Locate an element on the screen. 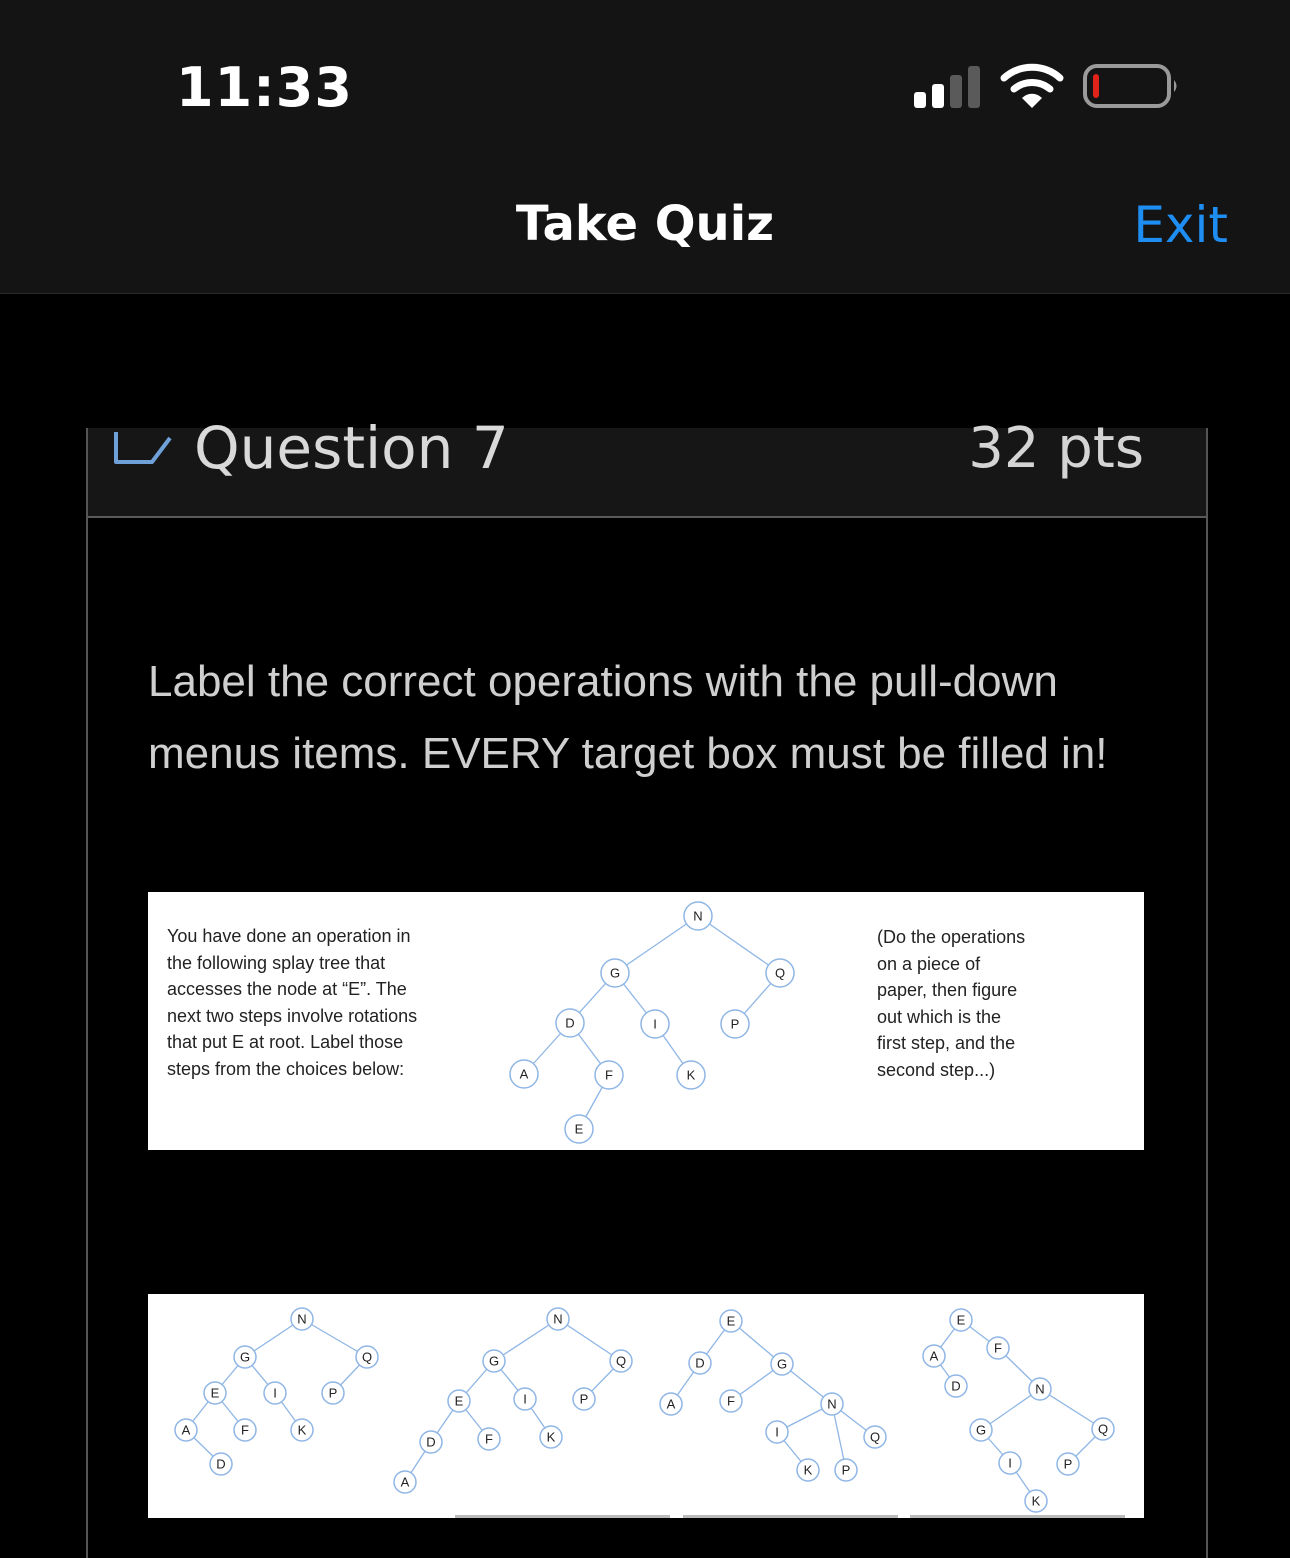  question-title: Question 7 is located at coordinates (351, 448).